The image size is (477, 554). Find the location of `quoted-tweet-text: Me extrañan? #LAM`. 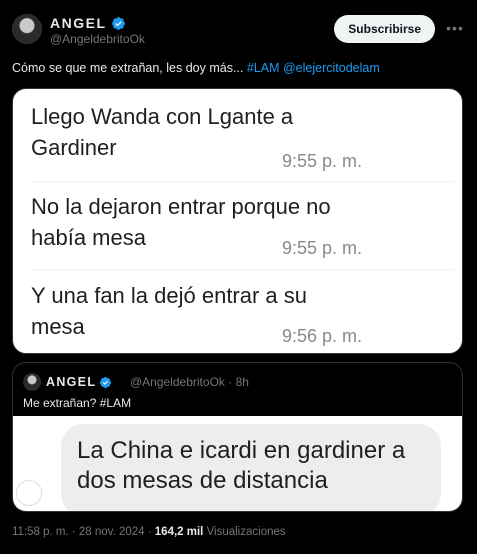

quoted-tweet-text: Me extrañan? #LAM is located at coordinates (77, 403).